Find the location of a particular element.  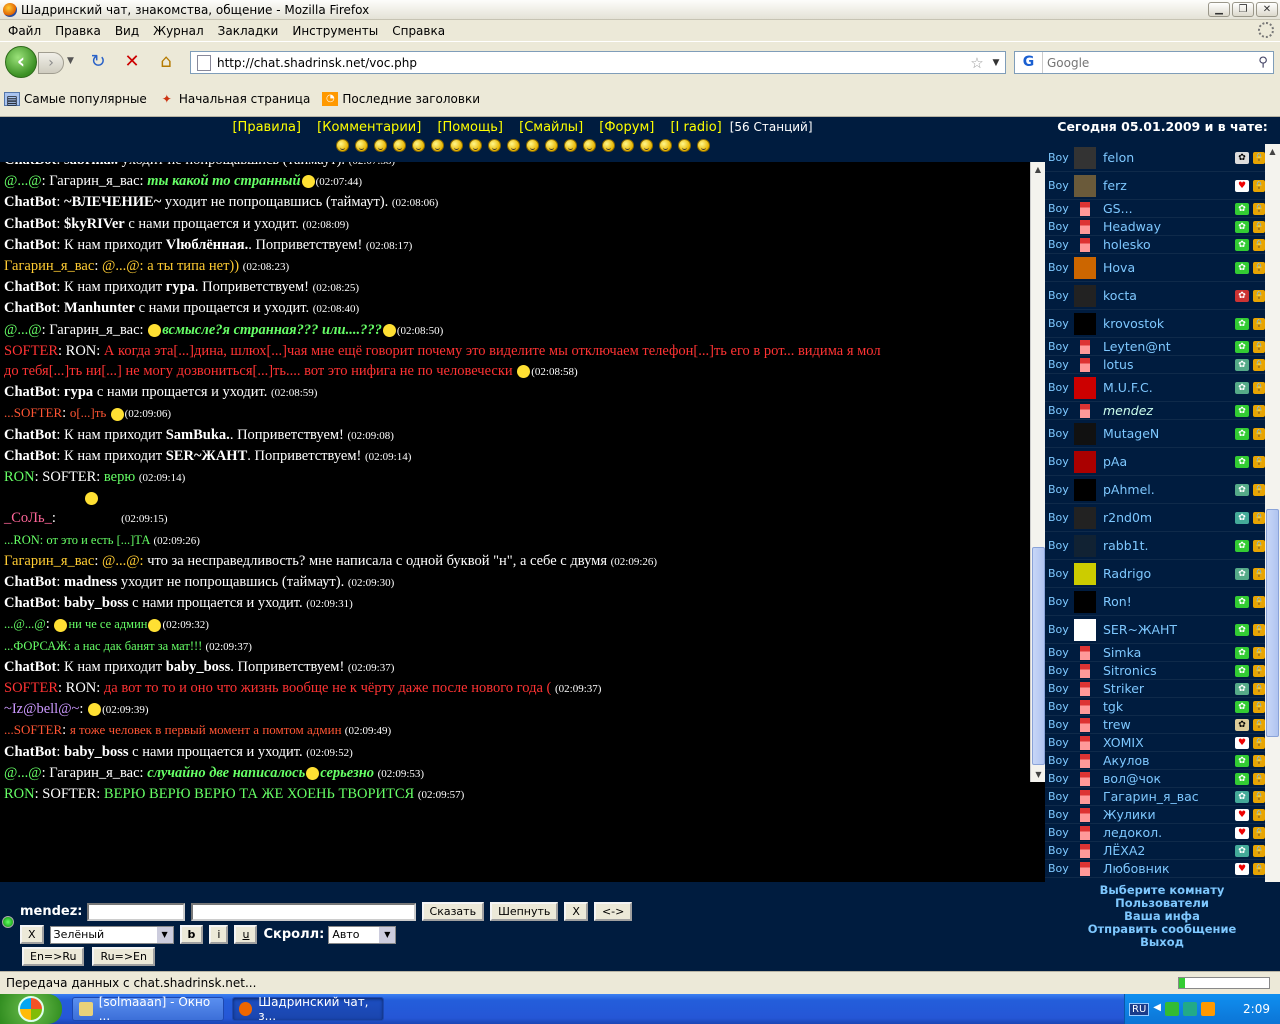

user-row: Boy Ron! ✿ 🔒 is located at coordinates (1155, 602).